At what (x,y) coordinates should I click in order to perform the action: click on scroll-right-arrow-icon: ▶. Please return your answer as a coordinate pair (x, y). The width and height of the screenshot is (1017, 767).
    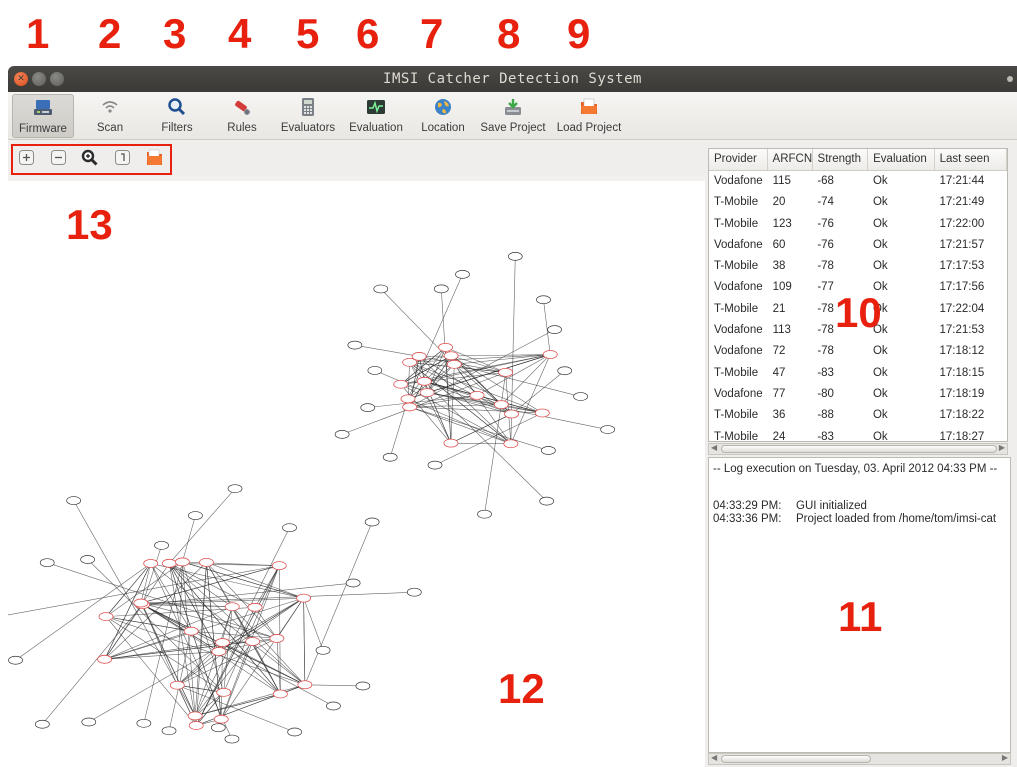
    Looking at the image, I should click on (1002, 447).